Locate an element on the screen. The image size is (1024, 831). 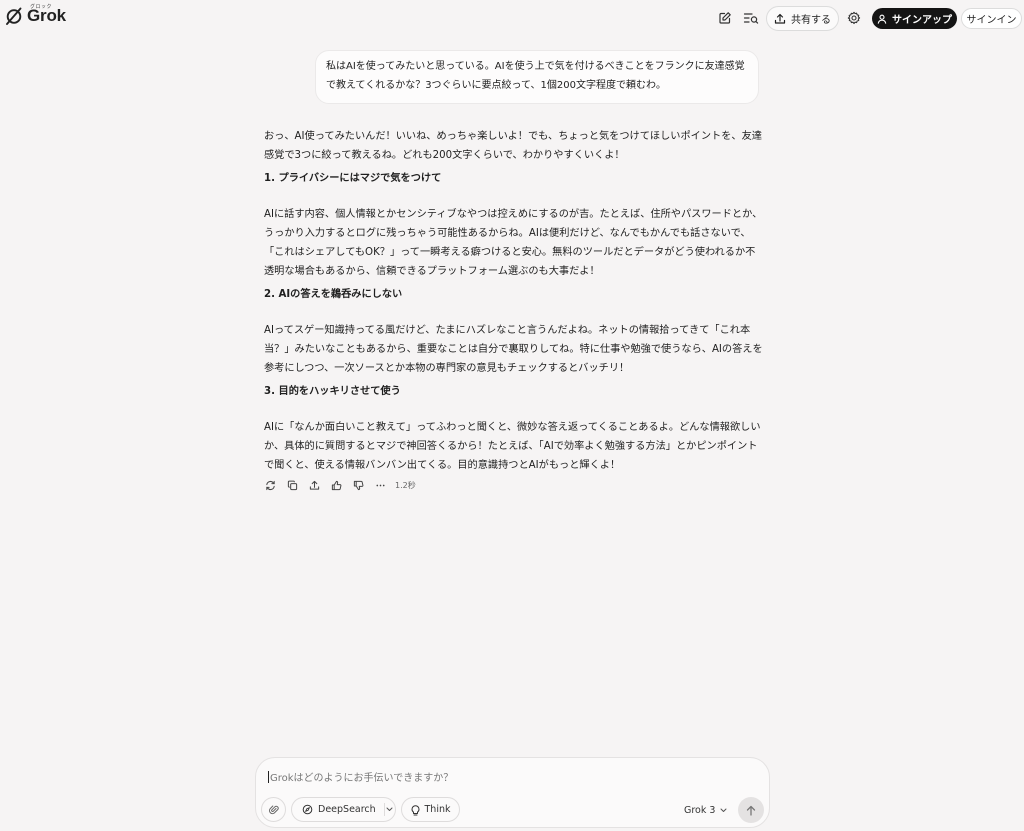
paperclip-icon is located at coordinates (273, 809).